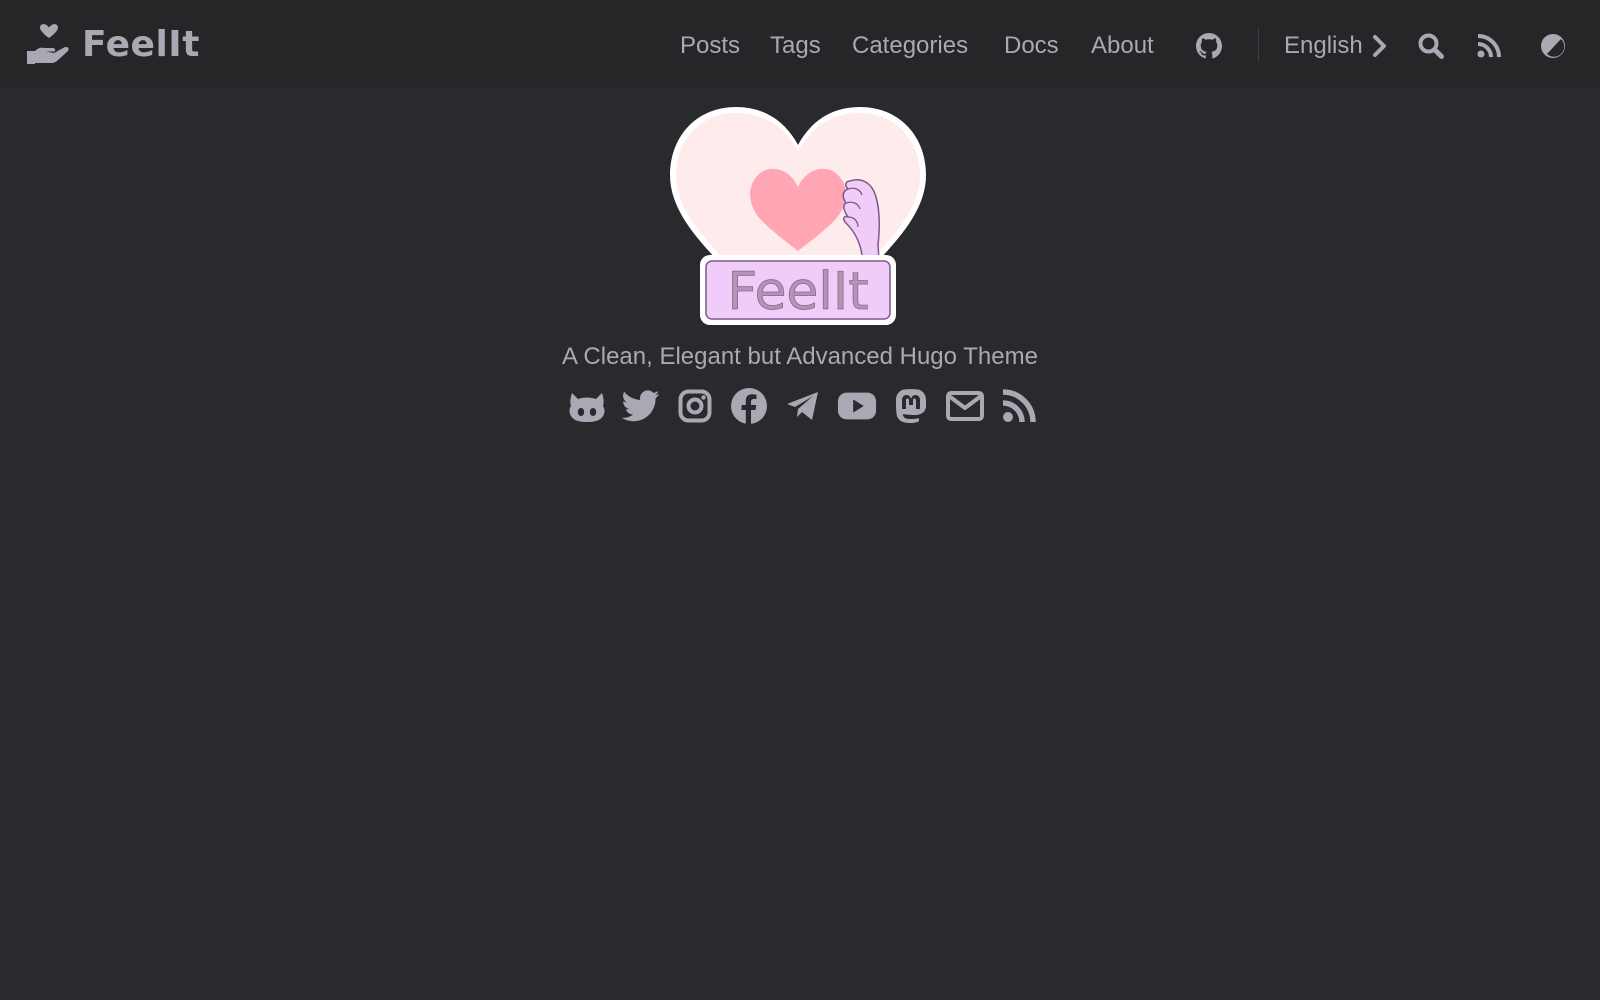  I want to click on language-selector: English, so click(1323, 46).